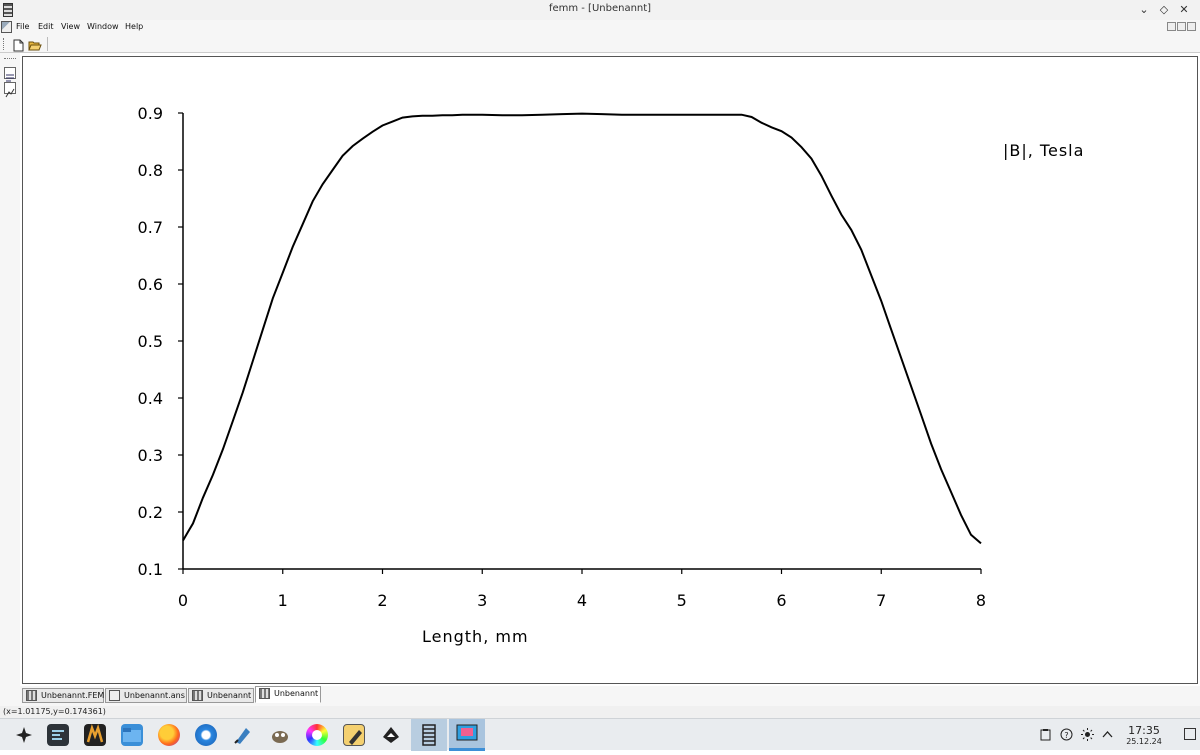 This screenshot has height=755, width=1200. I want to click on toolbar-separator, so click(47, 44).